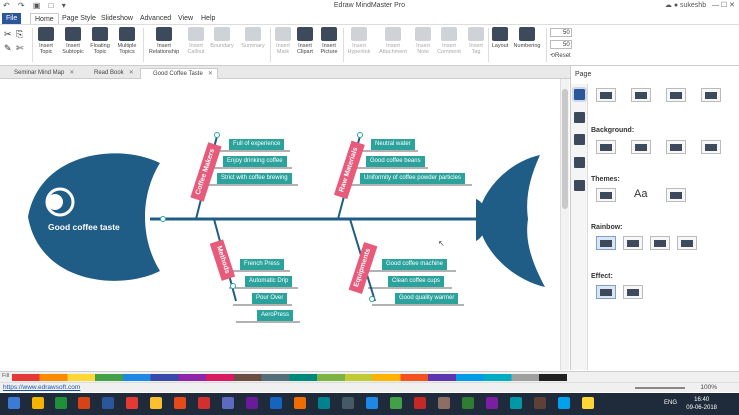 The image size is (739, 415). What do you see at coordinates (276, 403) in the screenshot?
I see `photoshop-icon` at bounding box center [276, 403].